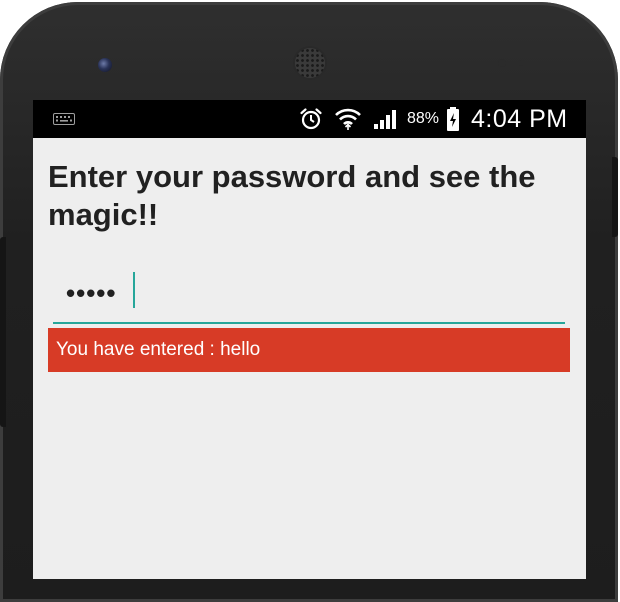  I want to click on power-button, so click(615, 197).